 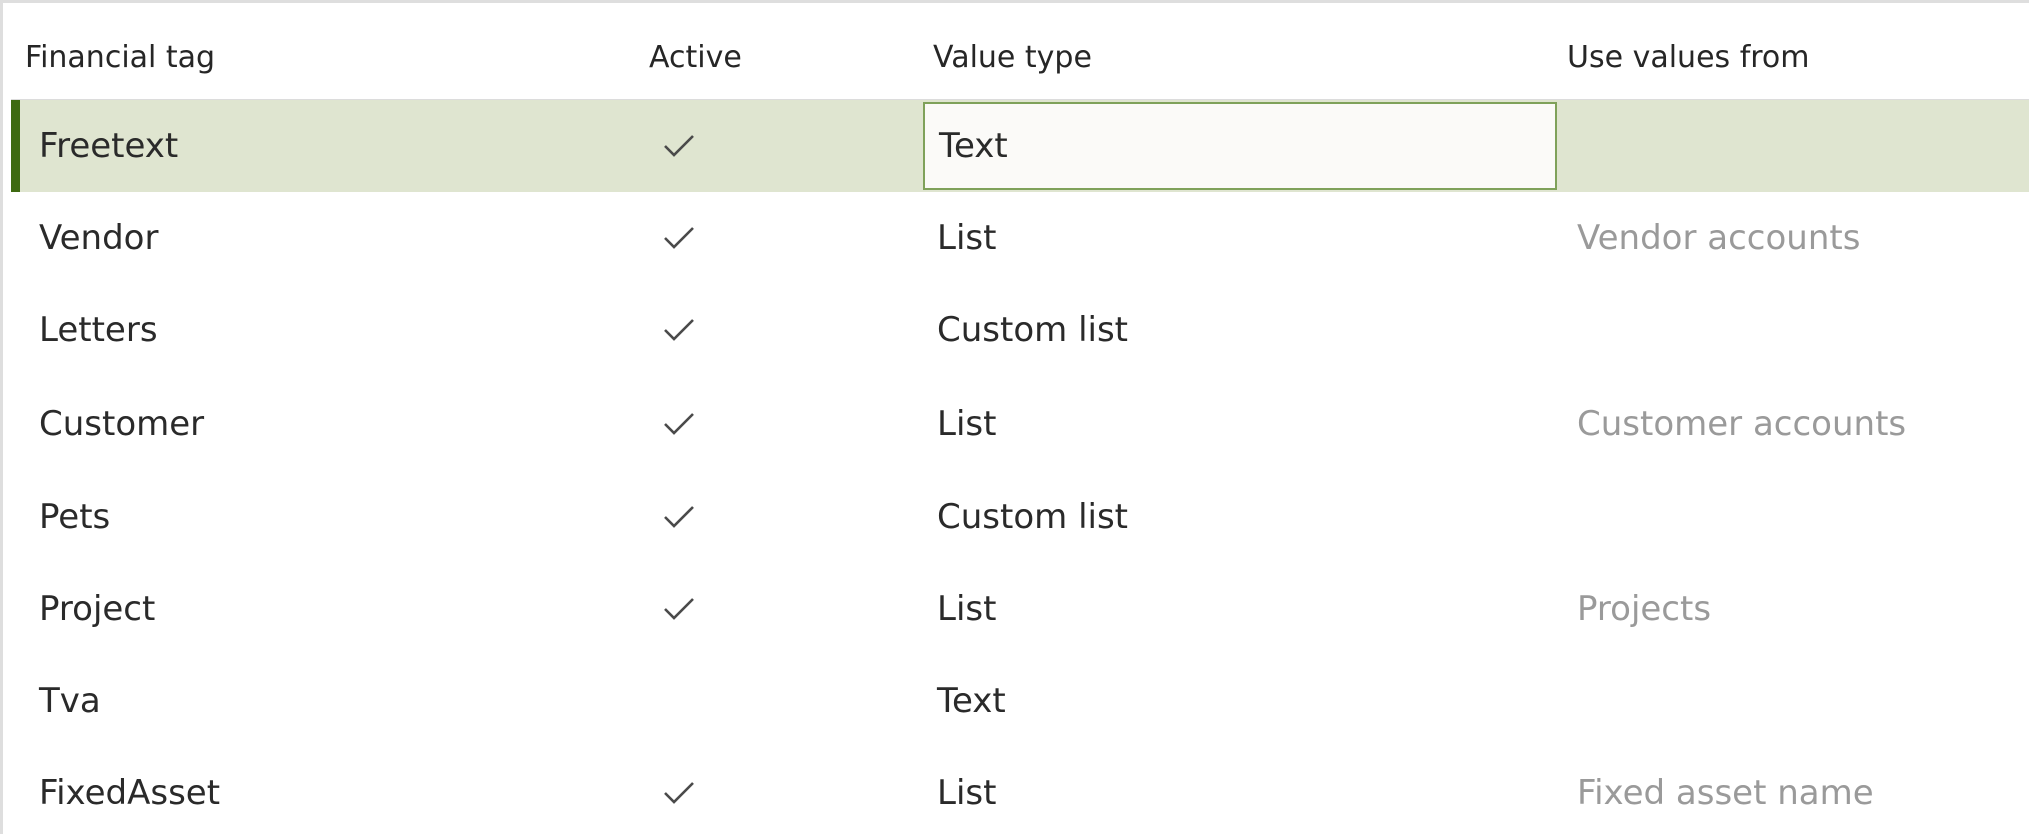 What do you see at coordinates (1742, 424) in the screenshot?
I see `use-values-from-cell: Customer accounts` at bounding box center [1742, 424].